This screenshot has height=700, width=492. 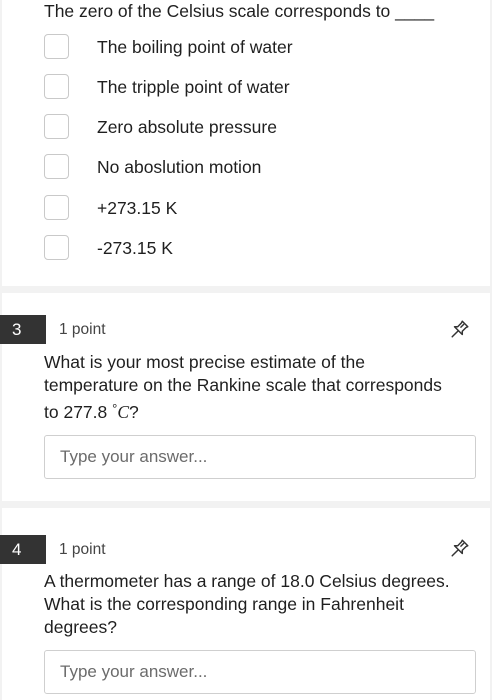 What do you see at coordinates (254, 208) in the screenshot?
I see `option-plus-273: +273.15 K` at bounding box center [254, 208].